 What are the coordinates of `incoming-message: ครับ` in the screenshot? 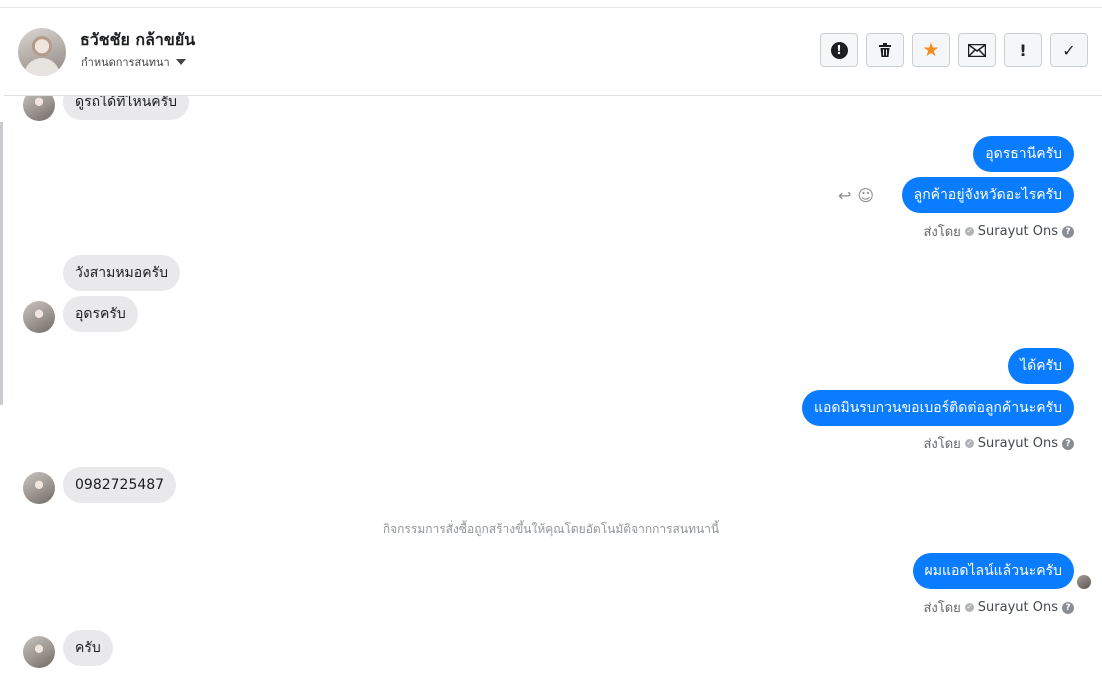 It's located at (88, 648).